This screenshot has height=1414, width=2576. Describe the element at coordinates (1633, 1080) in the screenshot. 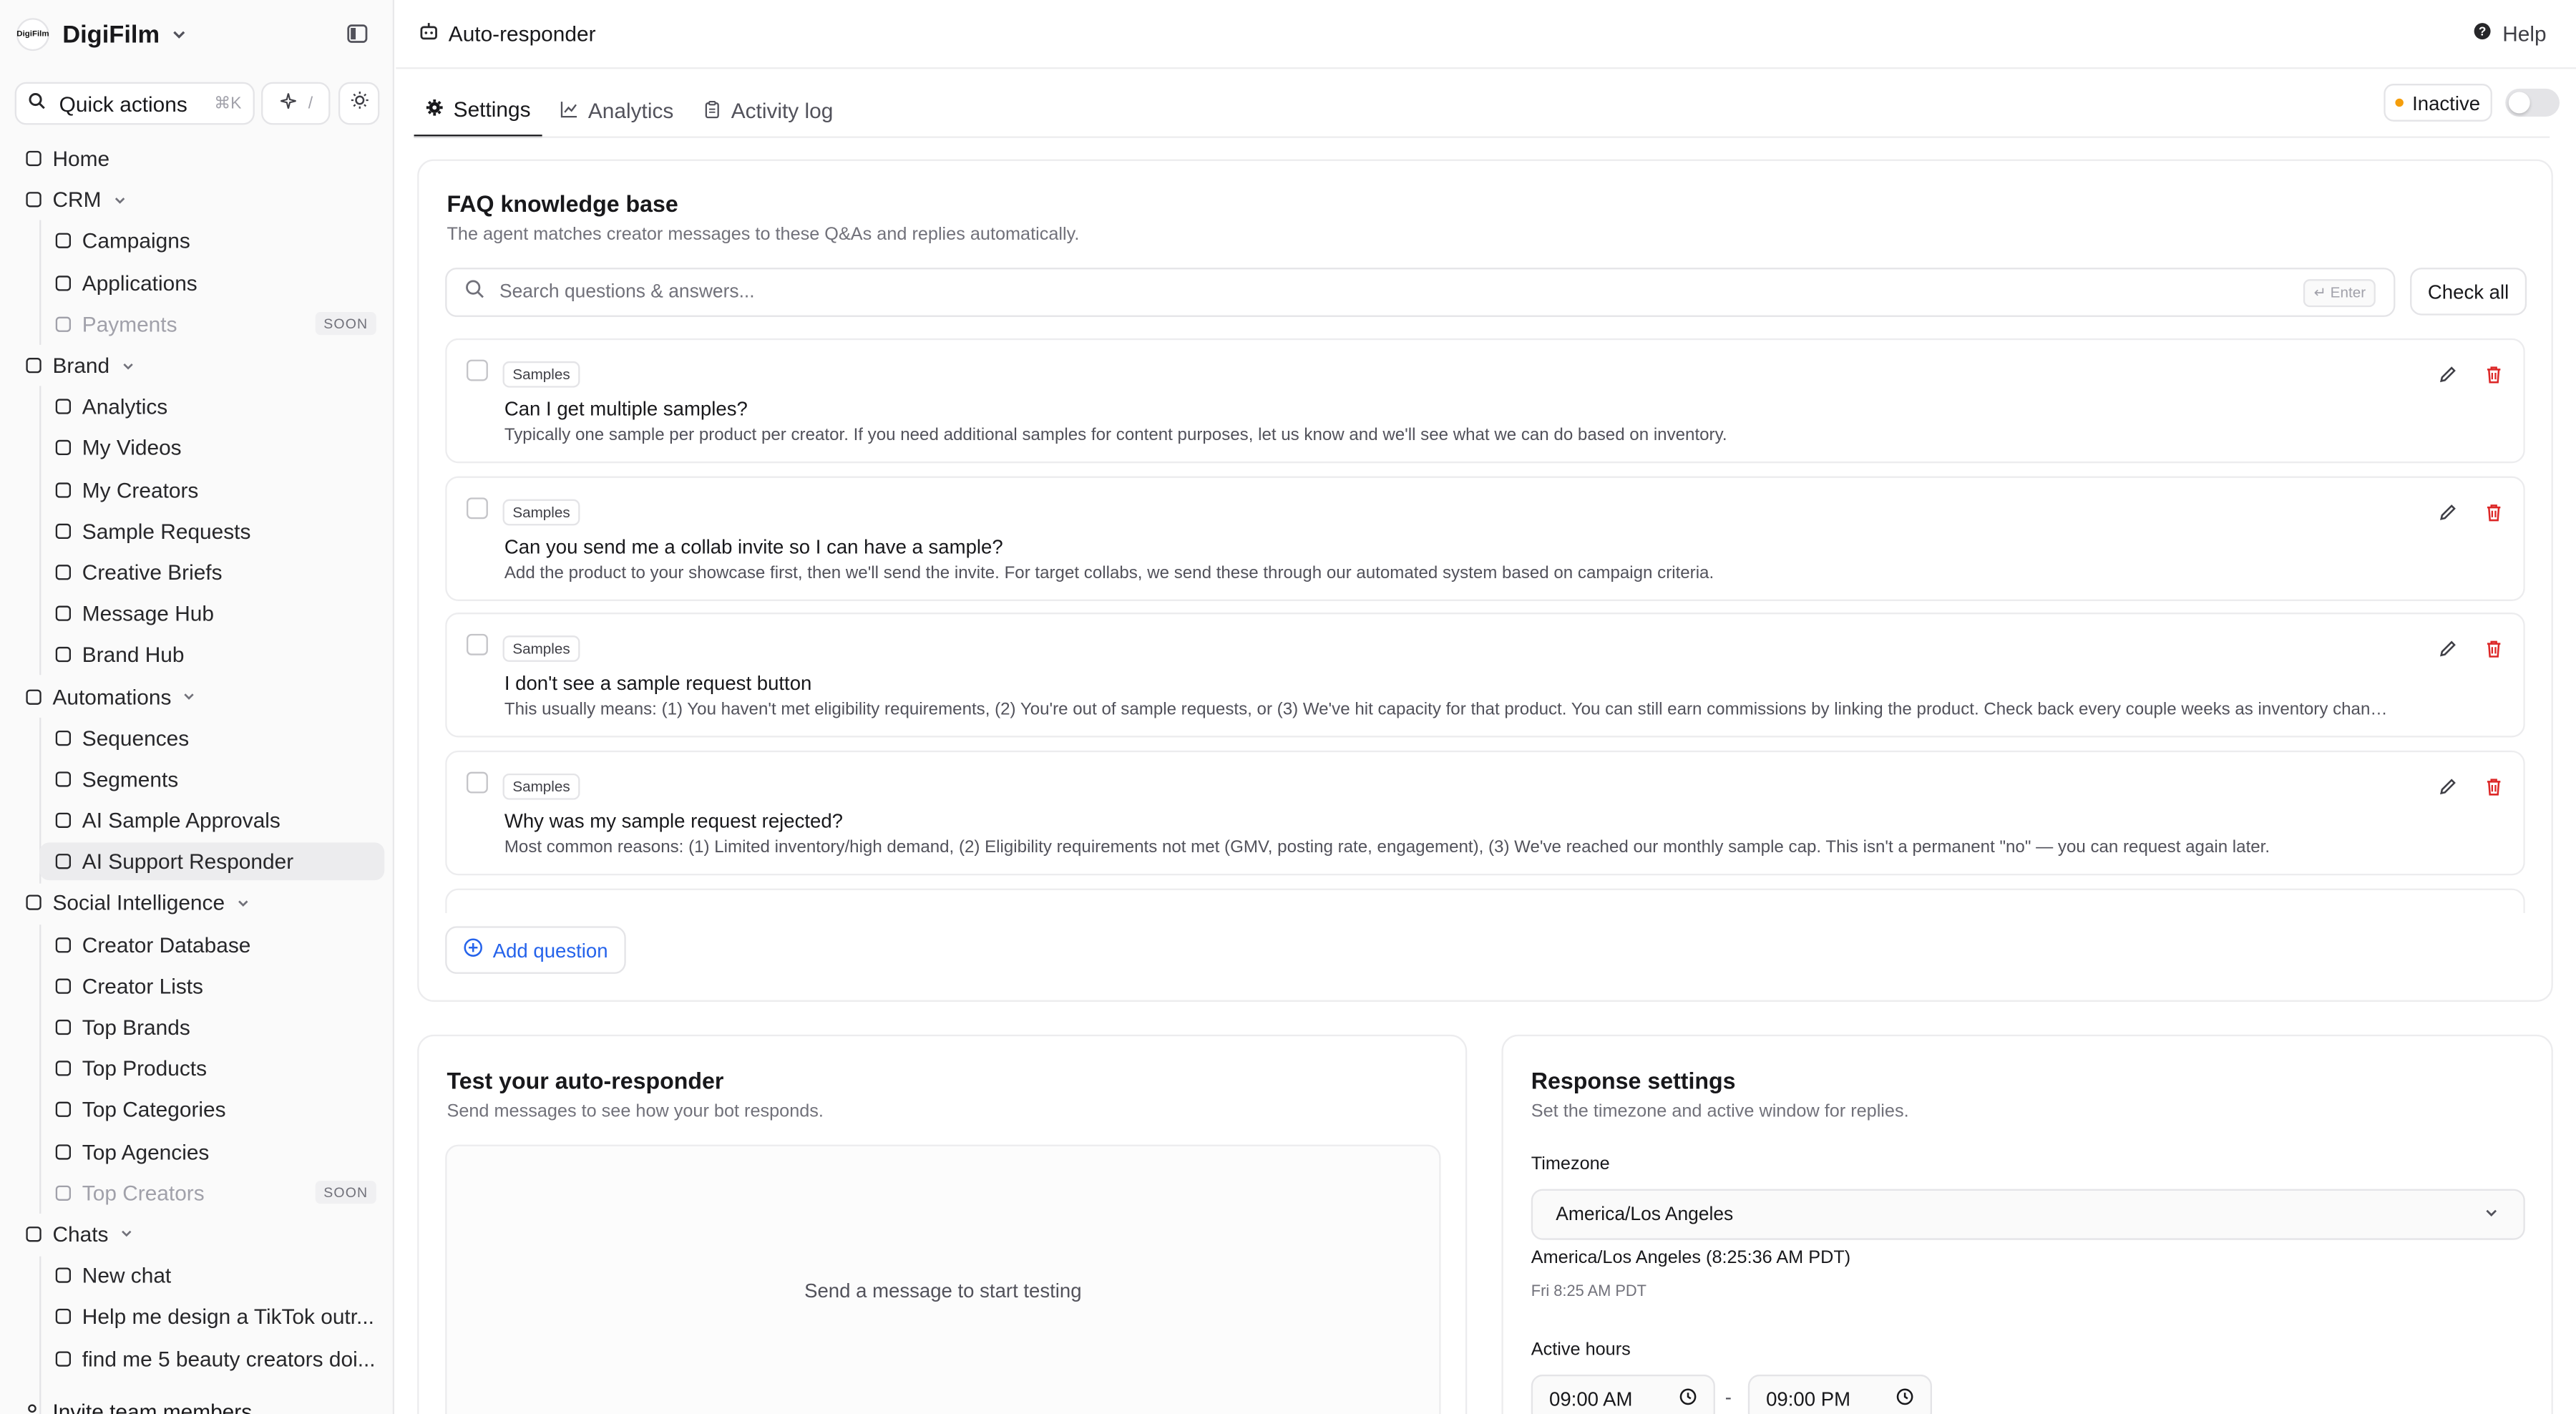

I see `response-title: Response settings` at that location.